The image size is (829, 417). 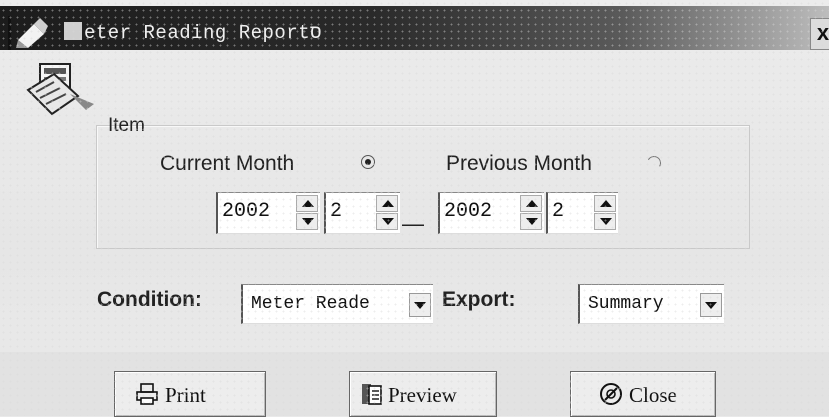 I want to click on to-year-spinner: 2002, so click(x=491, y=213).